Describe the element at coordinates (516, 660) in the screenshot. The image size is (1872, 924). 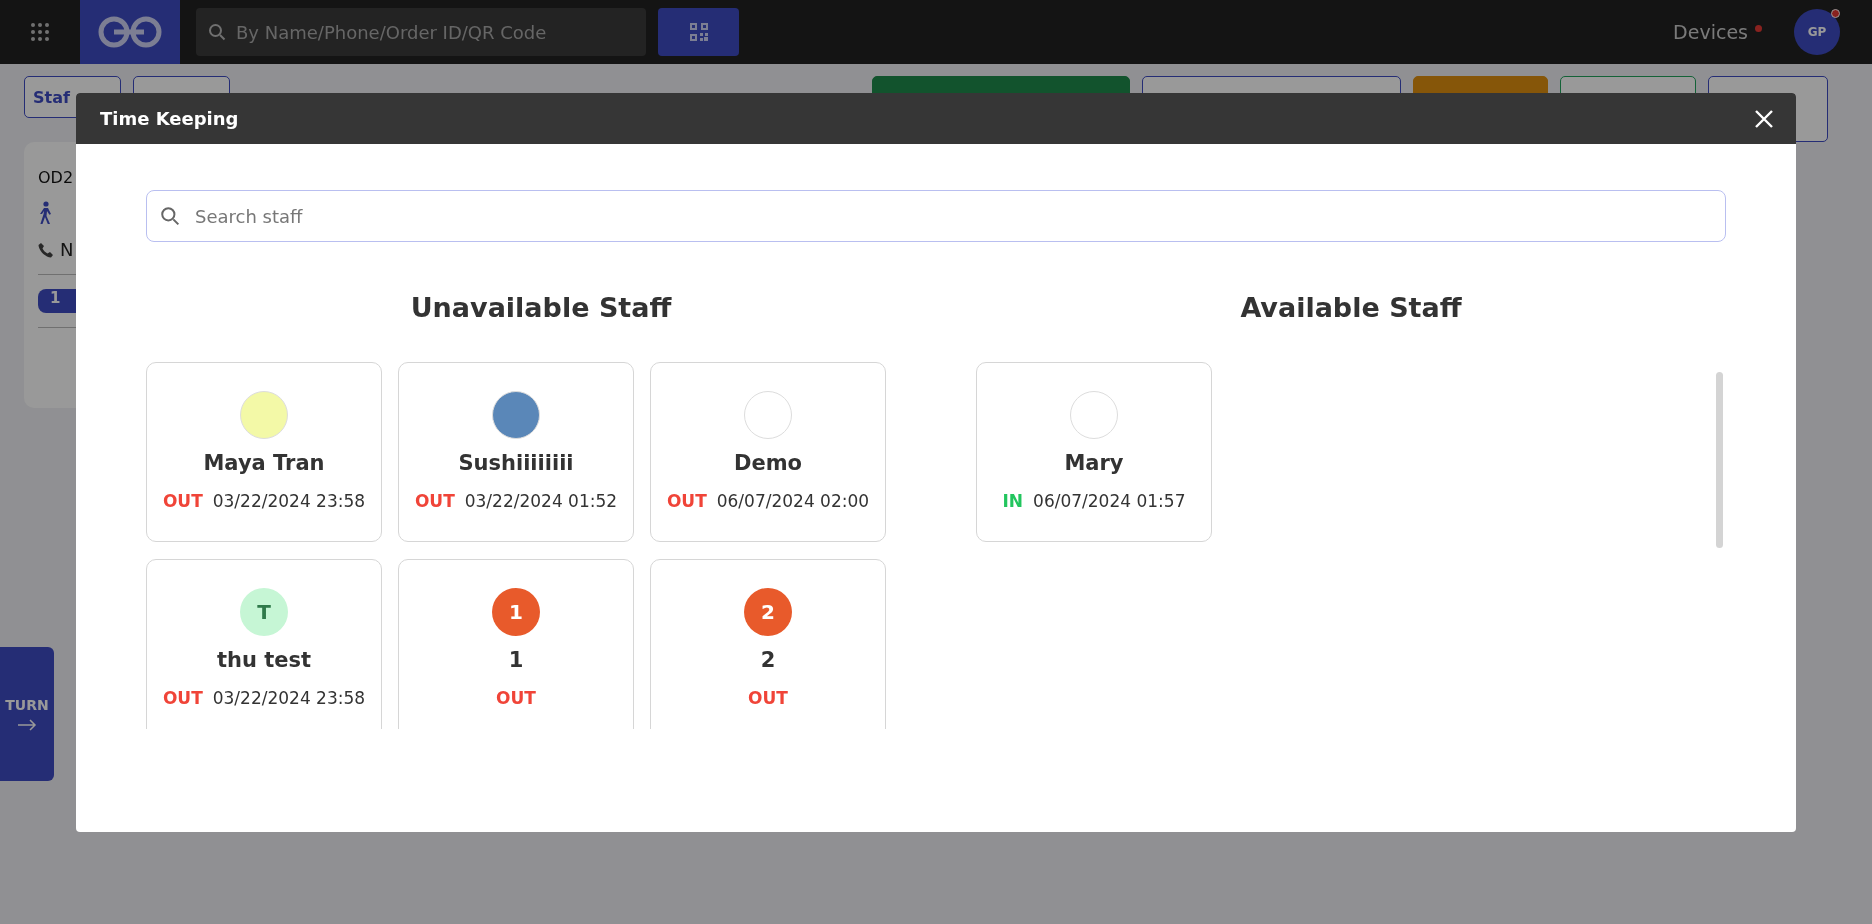
I see `staff-name: 1` at that location.